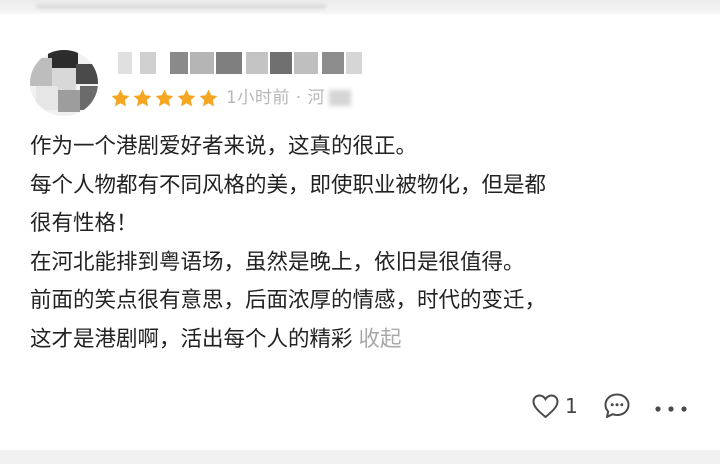 The height and width of the screenshot is (464, 720). I want to click on comment-bubble-icon, so click(617, 406).